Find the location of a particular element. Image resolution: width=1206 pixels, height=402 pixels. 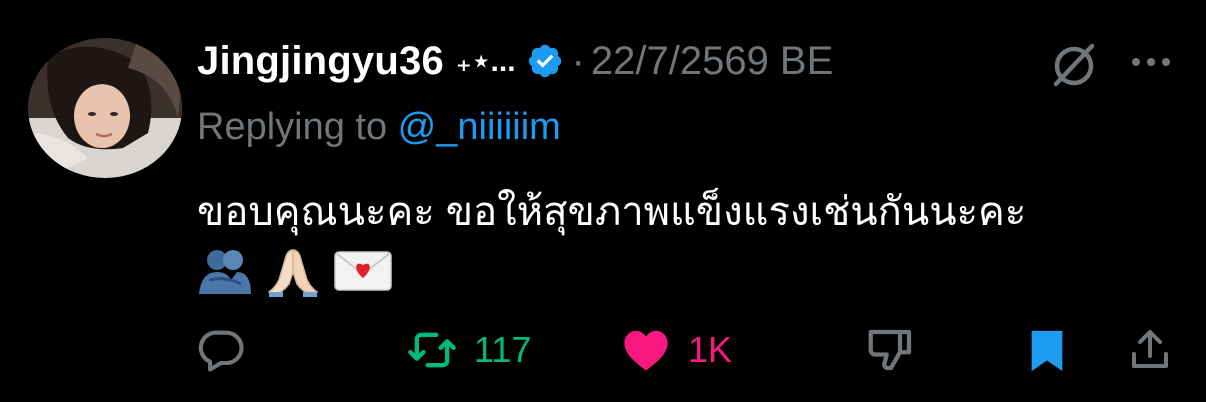

people-hugging-icon is located at coordinates (225, 272).